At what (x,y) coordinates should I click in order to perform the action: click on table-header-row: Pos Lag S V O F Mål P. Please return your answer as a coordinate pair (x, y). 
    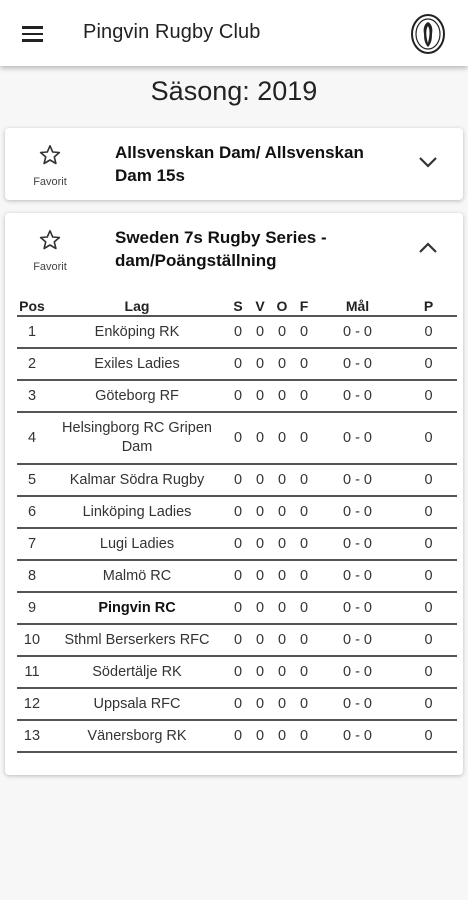
    Looking at the image, I should click on (237, 306).